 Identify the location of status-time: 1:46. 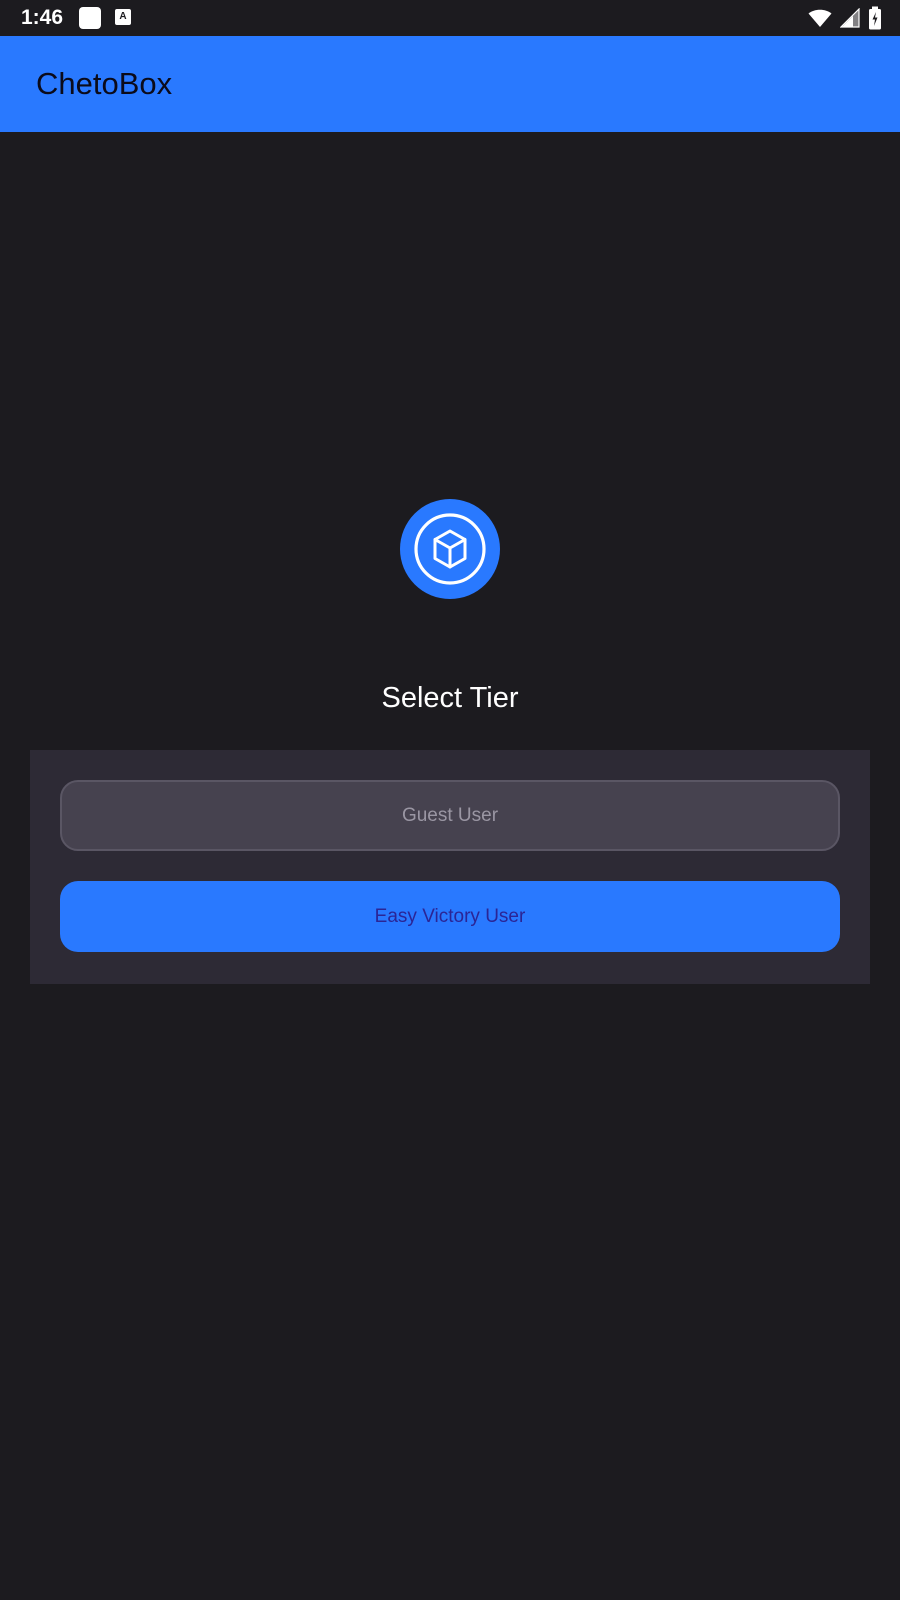
(42, 17).